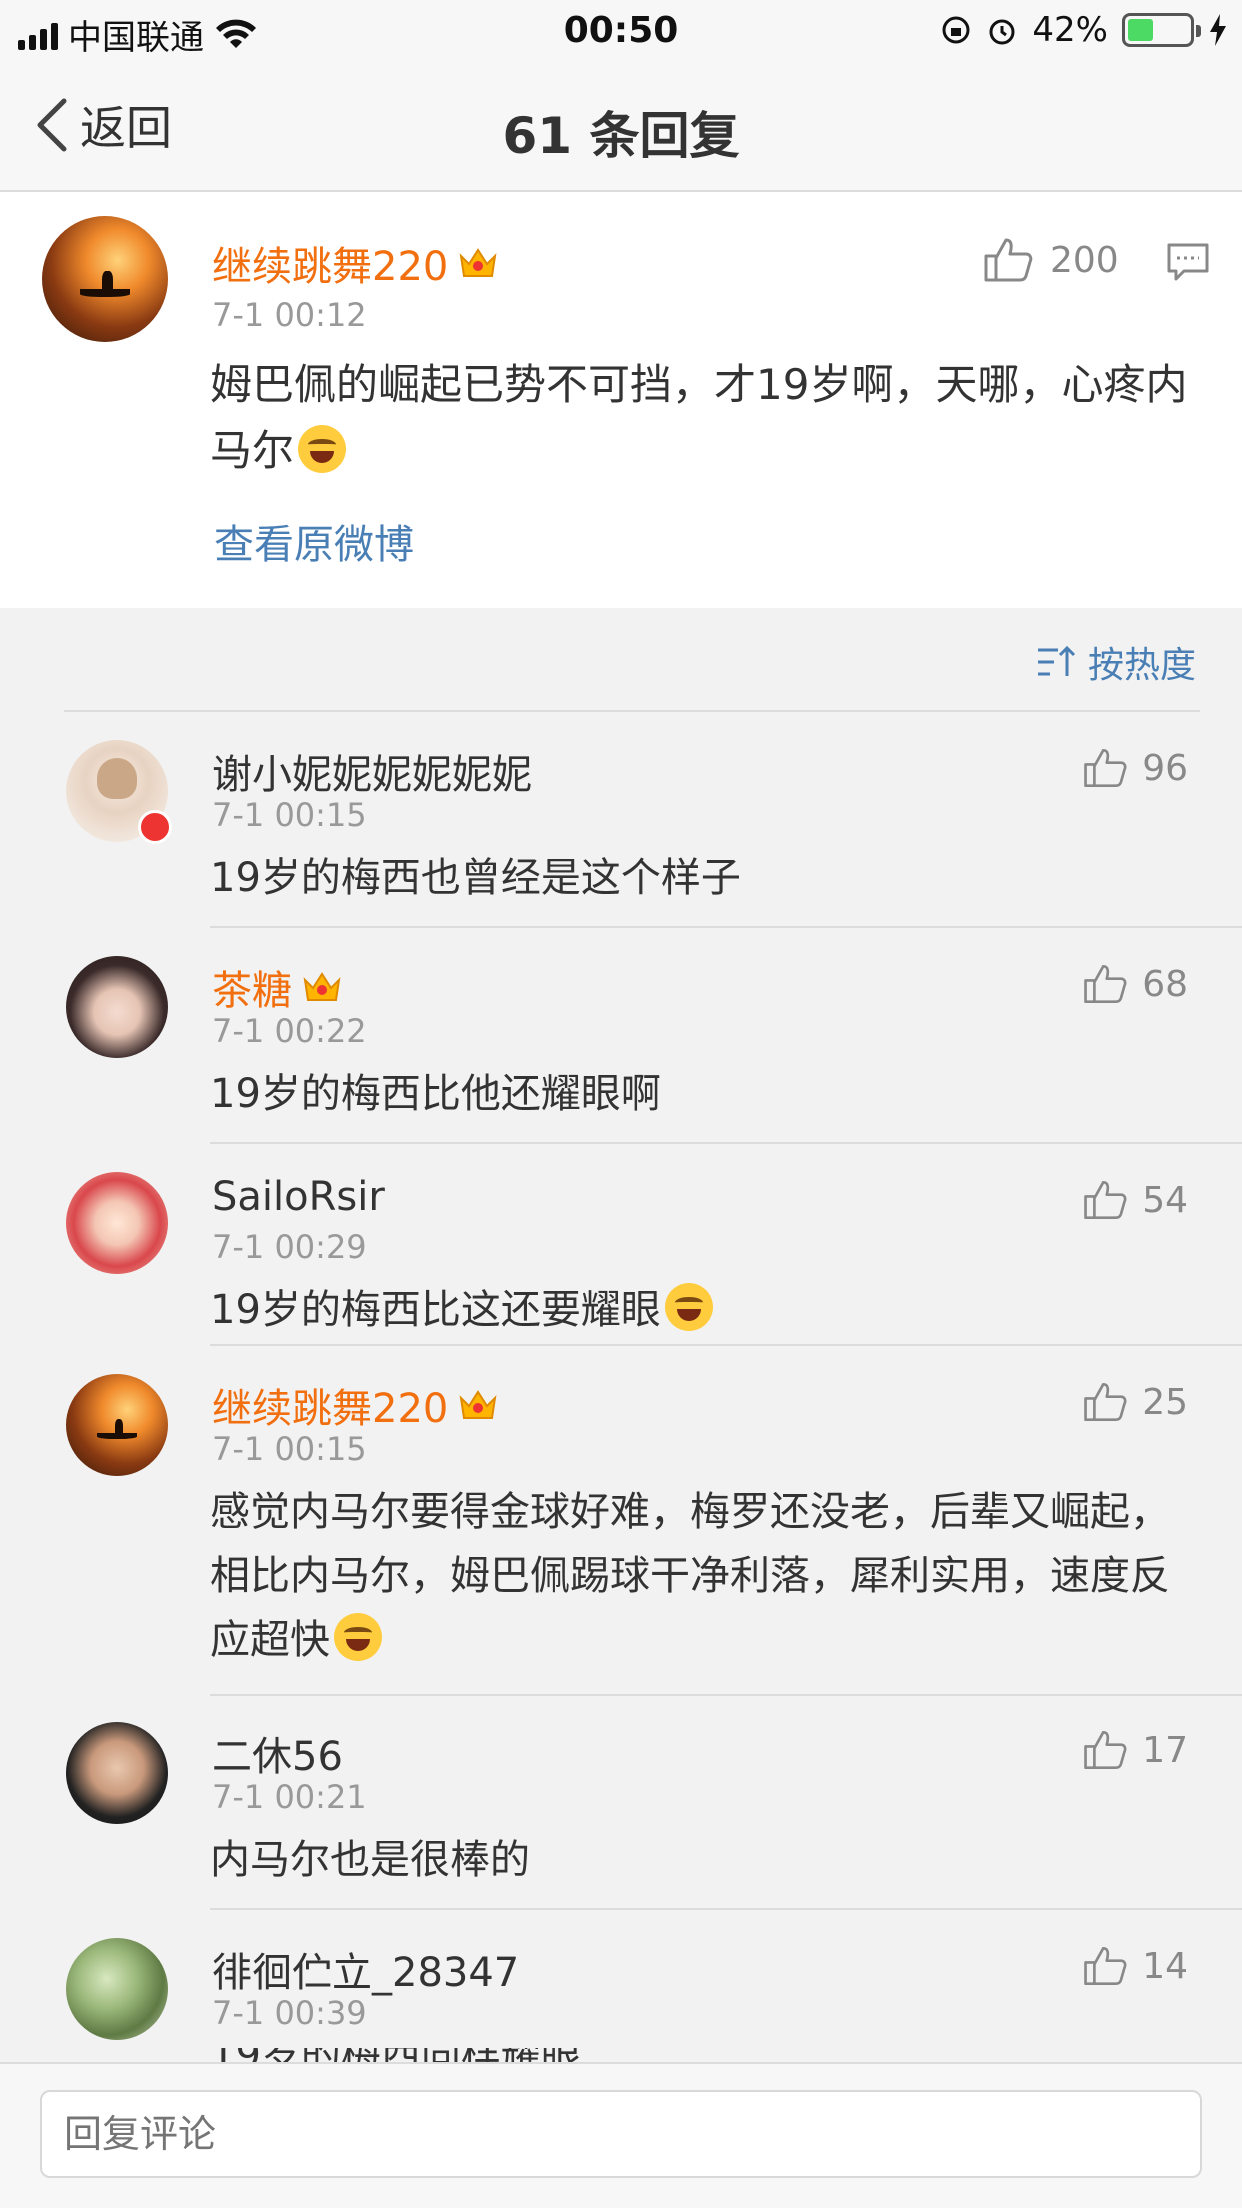 The image size is (1242, 2208). I want to click on like-count: 14, so click(1165, 1966).